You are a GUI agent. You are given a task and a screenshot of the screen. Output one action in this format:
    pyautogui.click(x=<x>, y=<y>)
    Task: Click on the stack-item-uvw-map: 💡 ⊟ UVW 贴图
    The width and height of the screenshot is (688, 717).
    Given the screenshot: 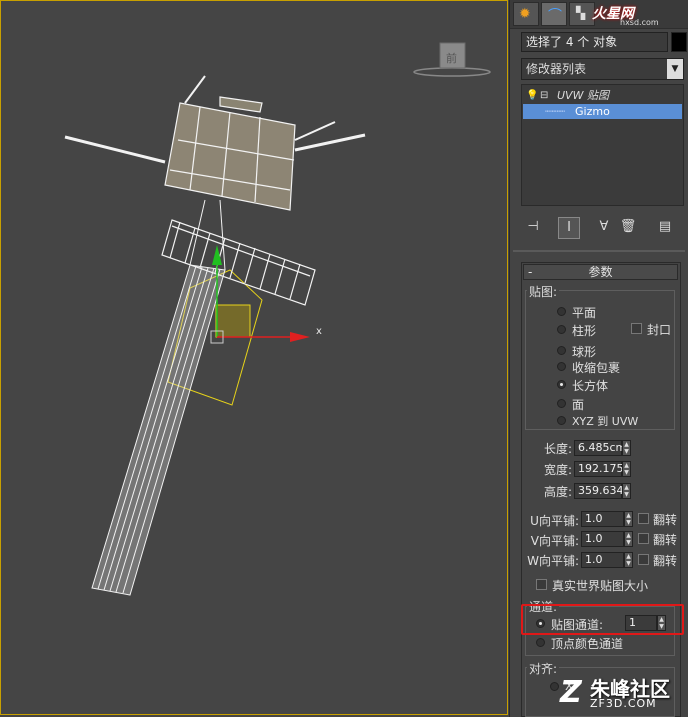 What is the action you would take?
    pyautogui.click(x=602, y=95)
    